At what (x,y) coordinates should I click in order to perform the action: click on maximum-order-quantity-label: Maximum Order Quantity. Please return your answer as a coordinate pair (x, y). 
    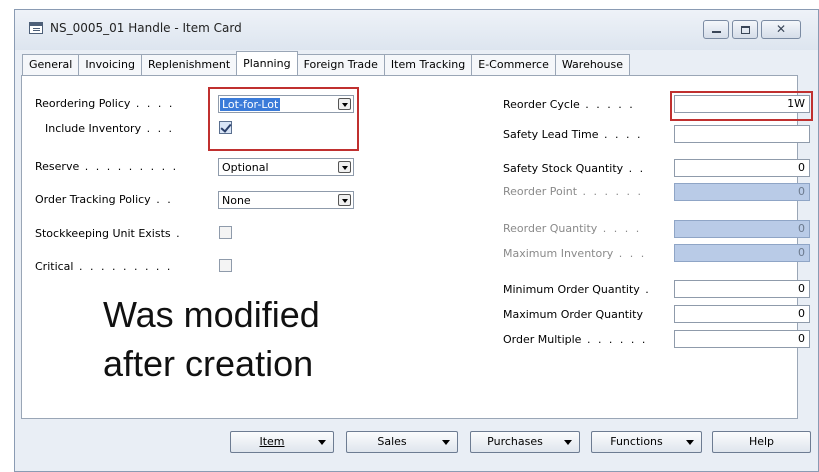
    Looking at the image, I should click on (573, 314).